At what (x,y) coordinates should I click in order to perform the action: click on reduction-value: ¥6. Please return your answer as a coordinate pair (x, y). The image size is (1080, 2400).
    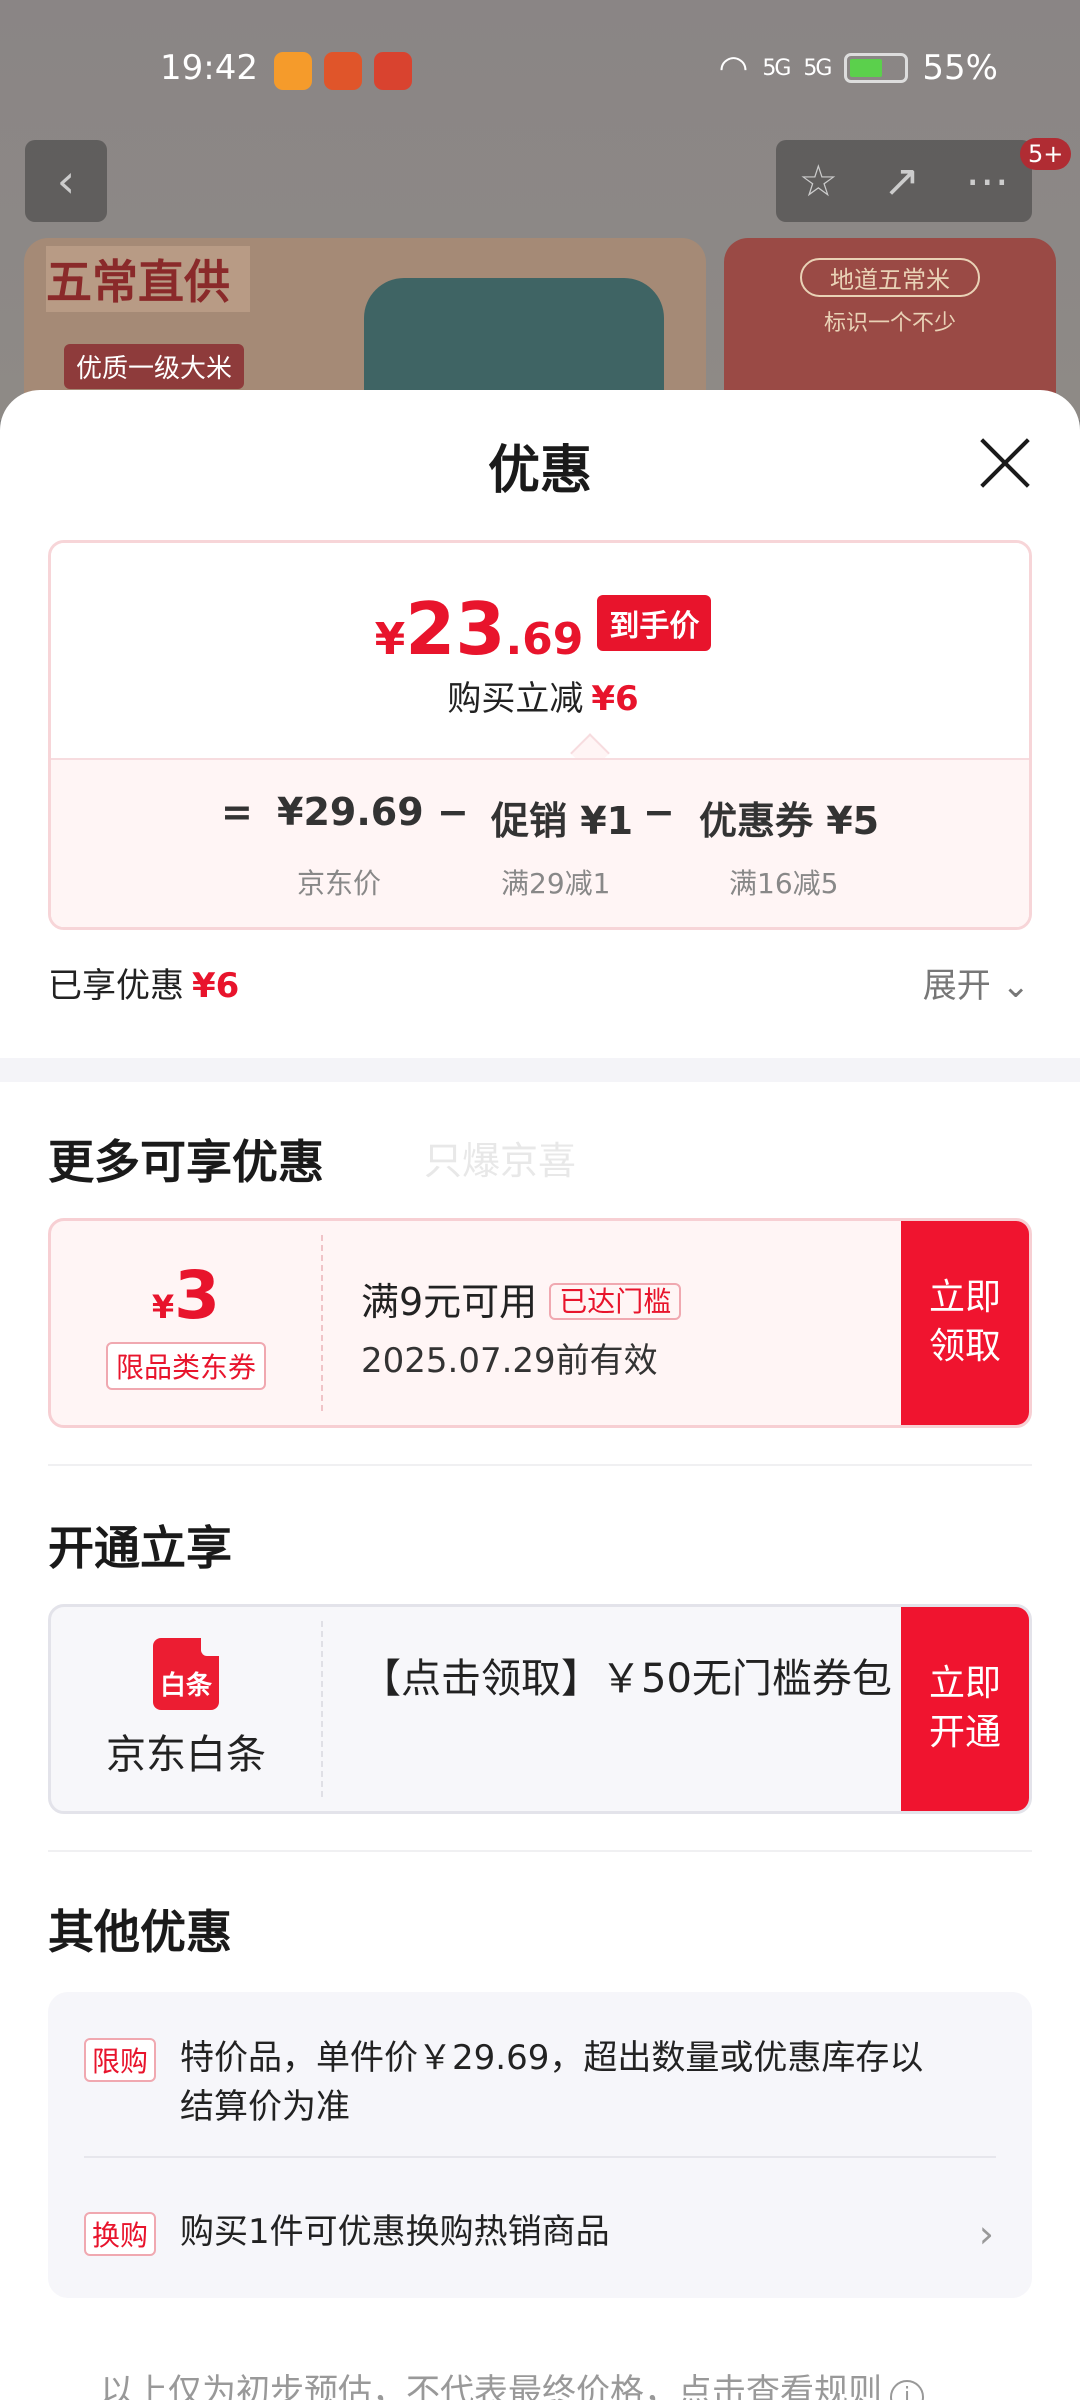
    Looking at the image, I should click on (615, 699).